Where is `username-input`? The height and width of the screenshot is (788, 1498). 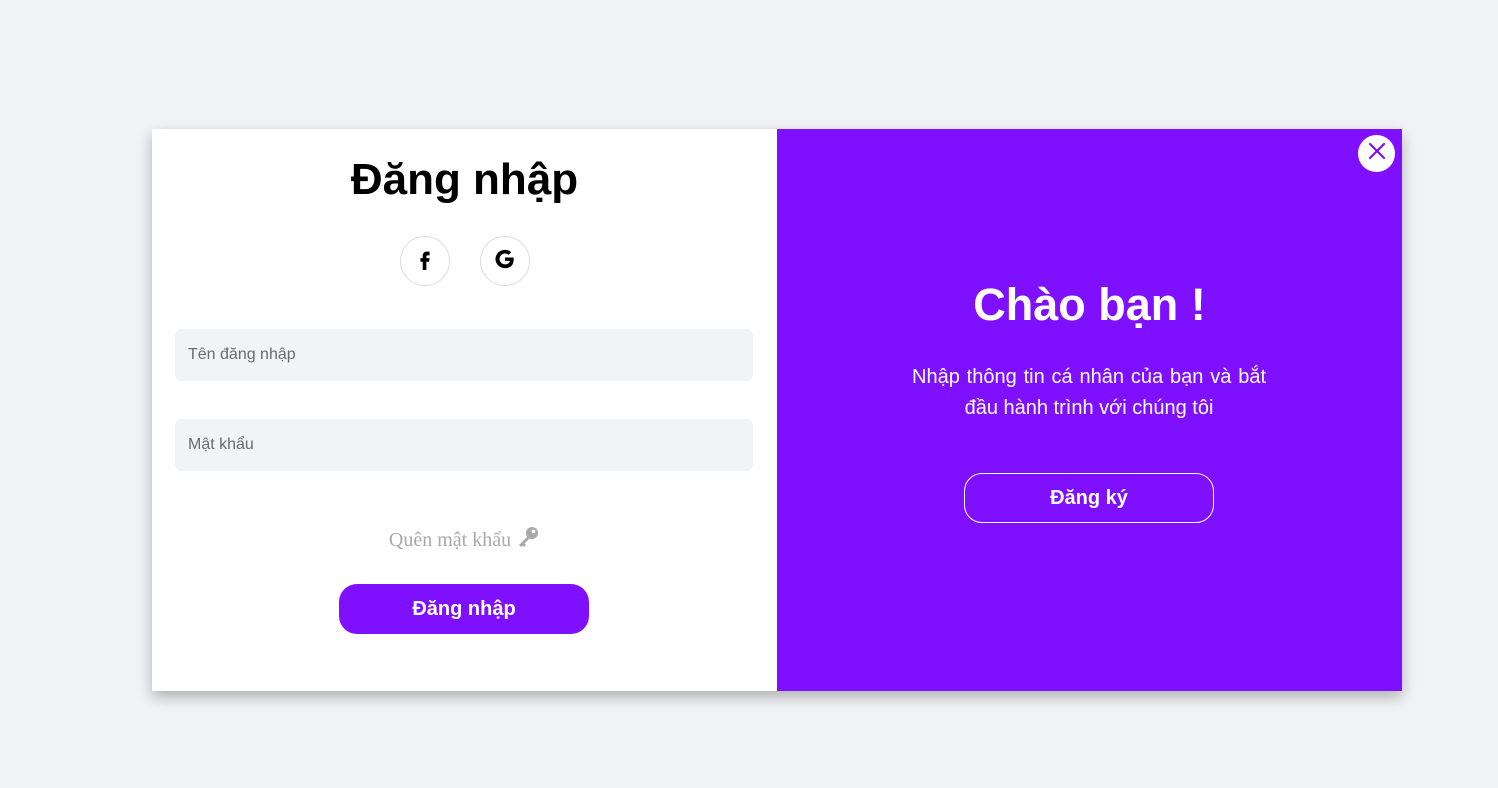 username-input is located at coordinates (464, 355).